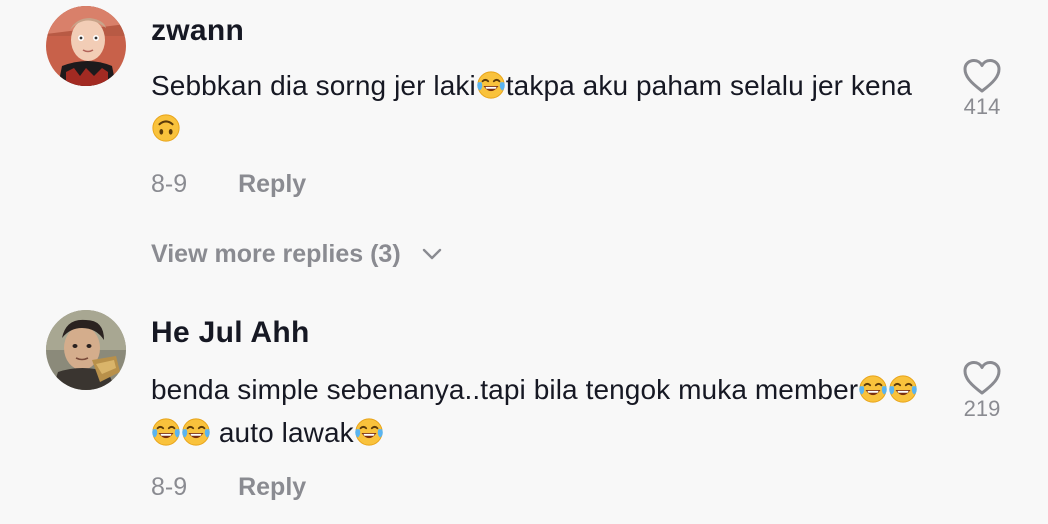 This screenshot has width=1048, height=524. What do you see at coordinates (282, 432) in the screenshot?
I see `comment-text-part: auto lawak` at bounding box center [282, 432].